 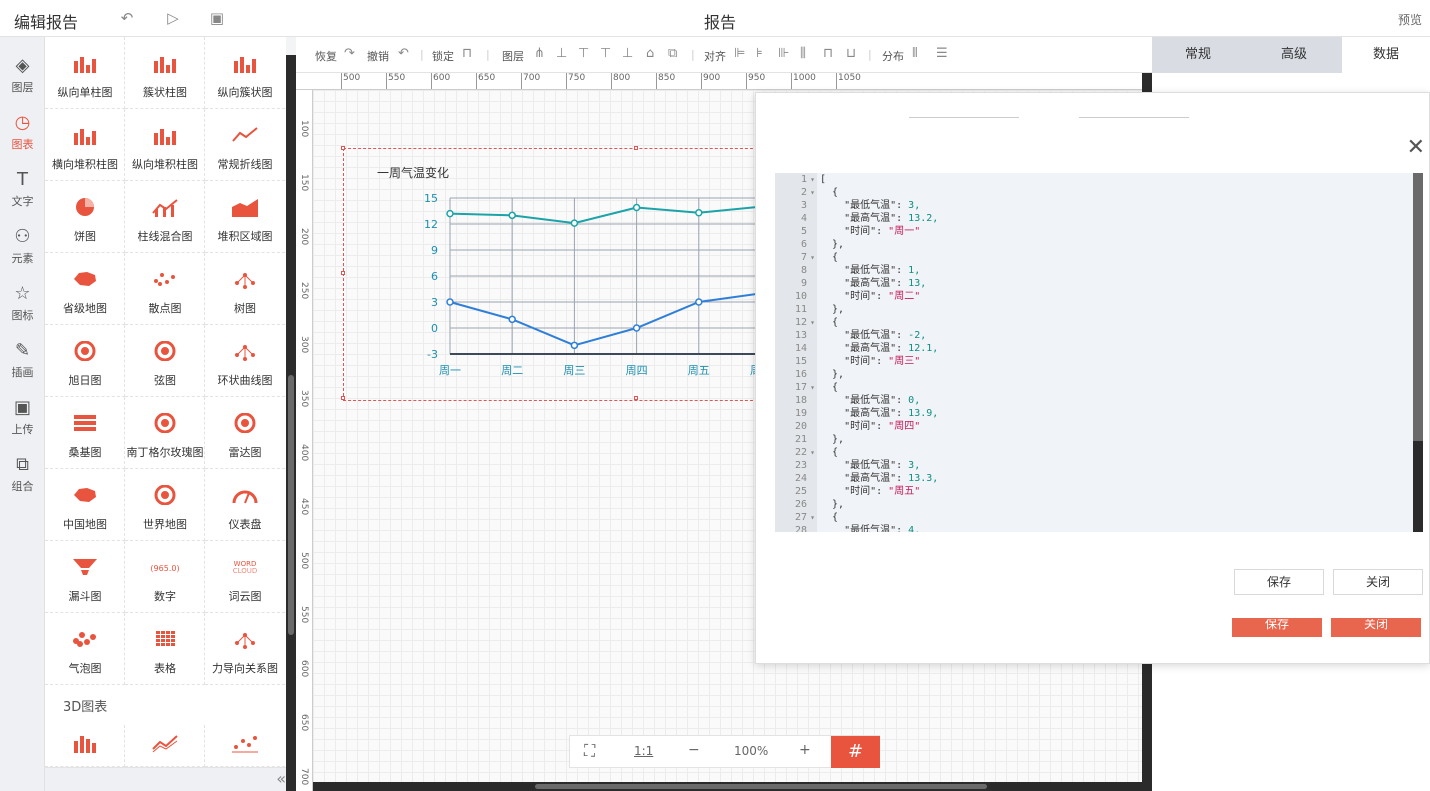 I want to click on undo-label: 撤销, so click(x=378, y=56).